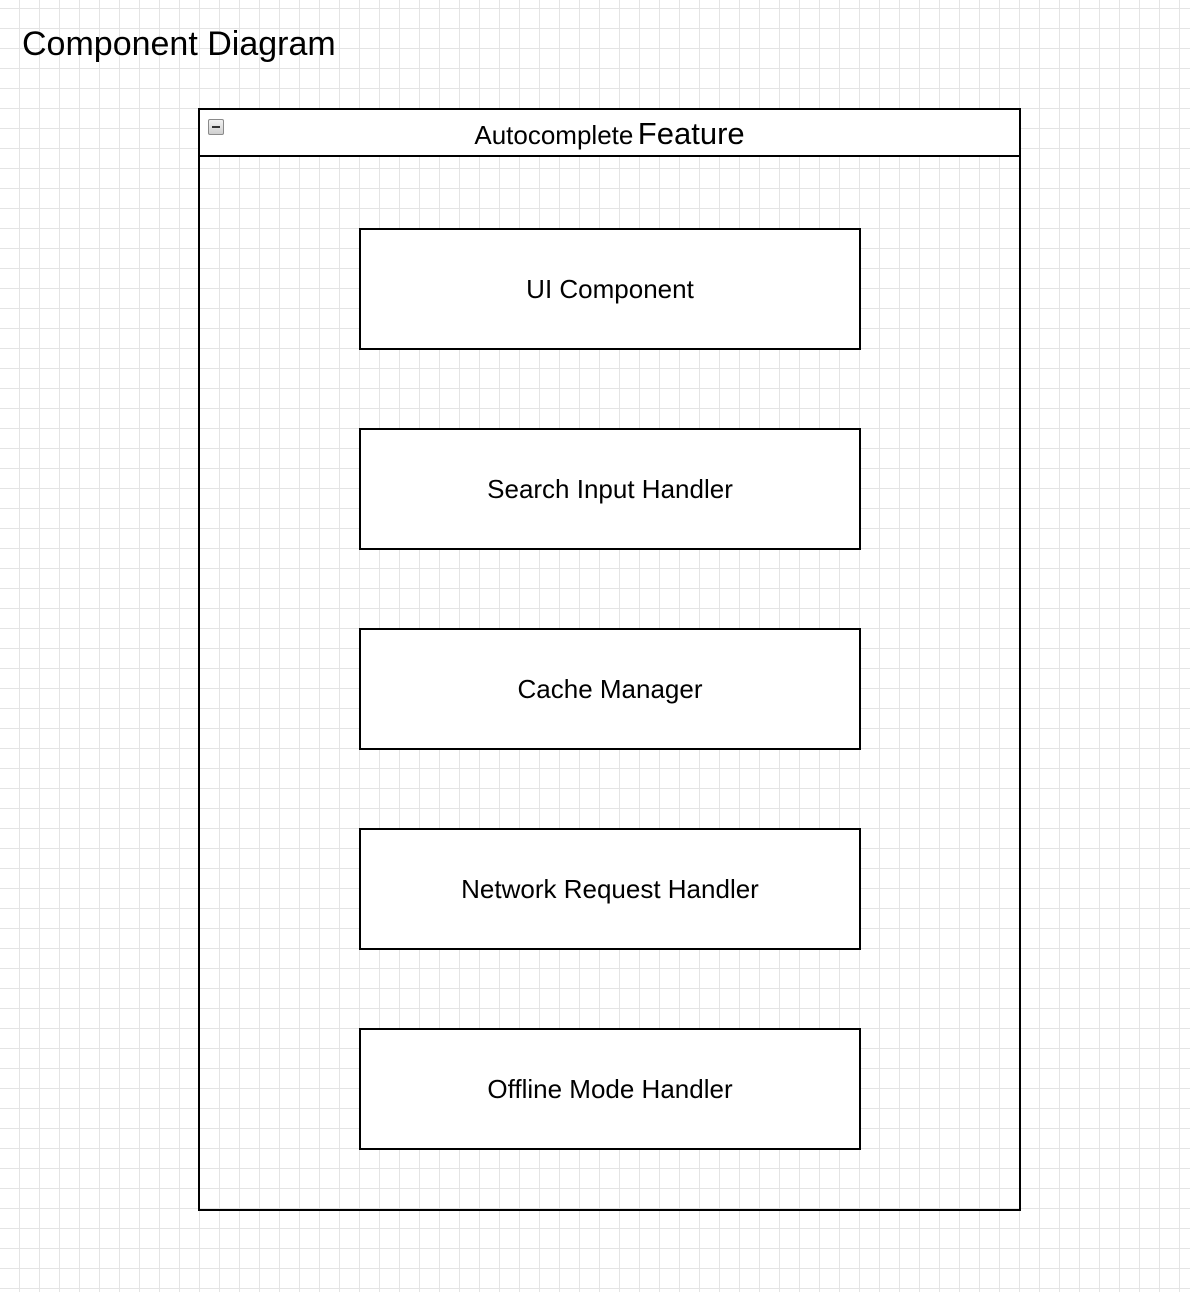  I want to click on container-header: Autocomplete Feature, so click(609, 133).